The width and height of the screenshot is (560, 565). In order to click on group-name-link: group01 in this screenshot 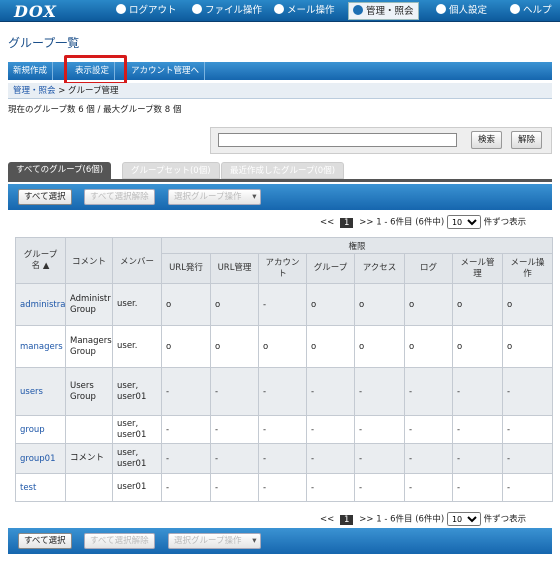, I will do `click(38, 459)`.